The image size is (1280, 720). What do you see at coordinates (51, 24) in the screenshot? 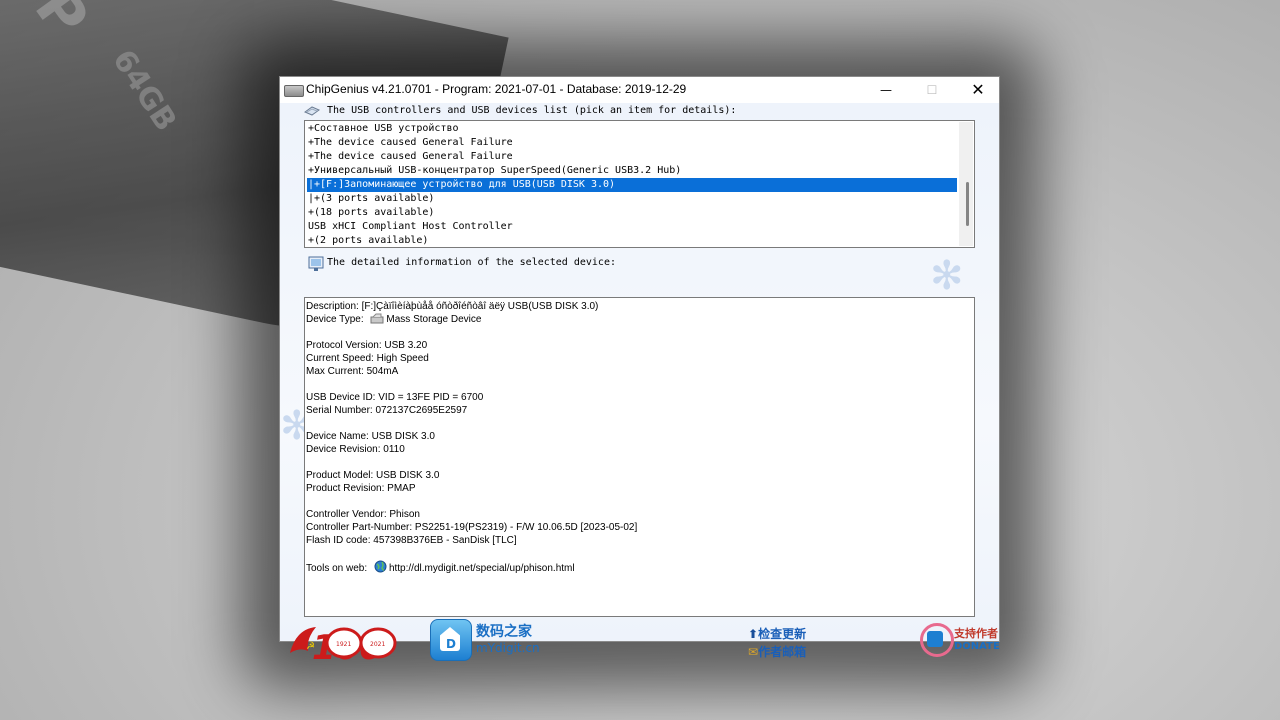
I see `background-brand-text: SP` at bounding box center [51, 24].